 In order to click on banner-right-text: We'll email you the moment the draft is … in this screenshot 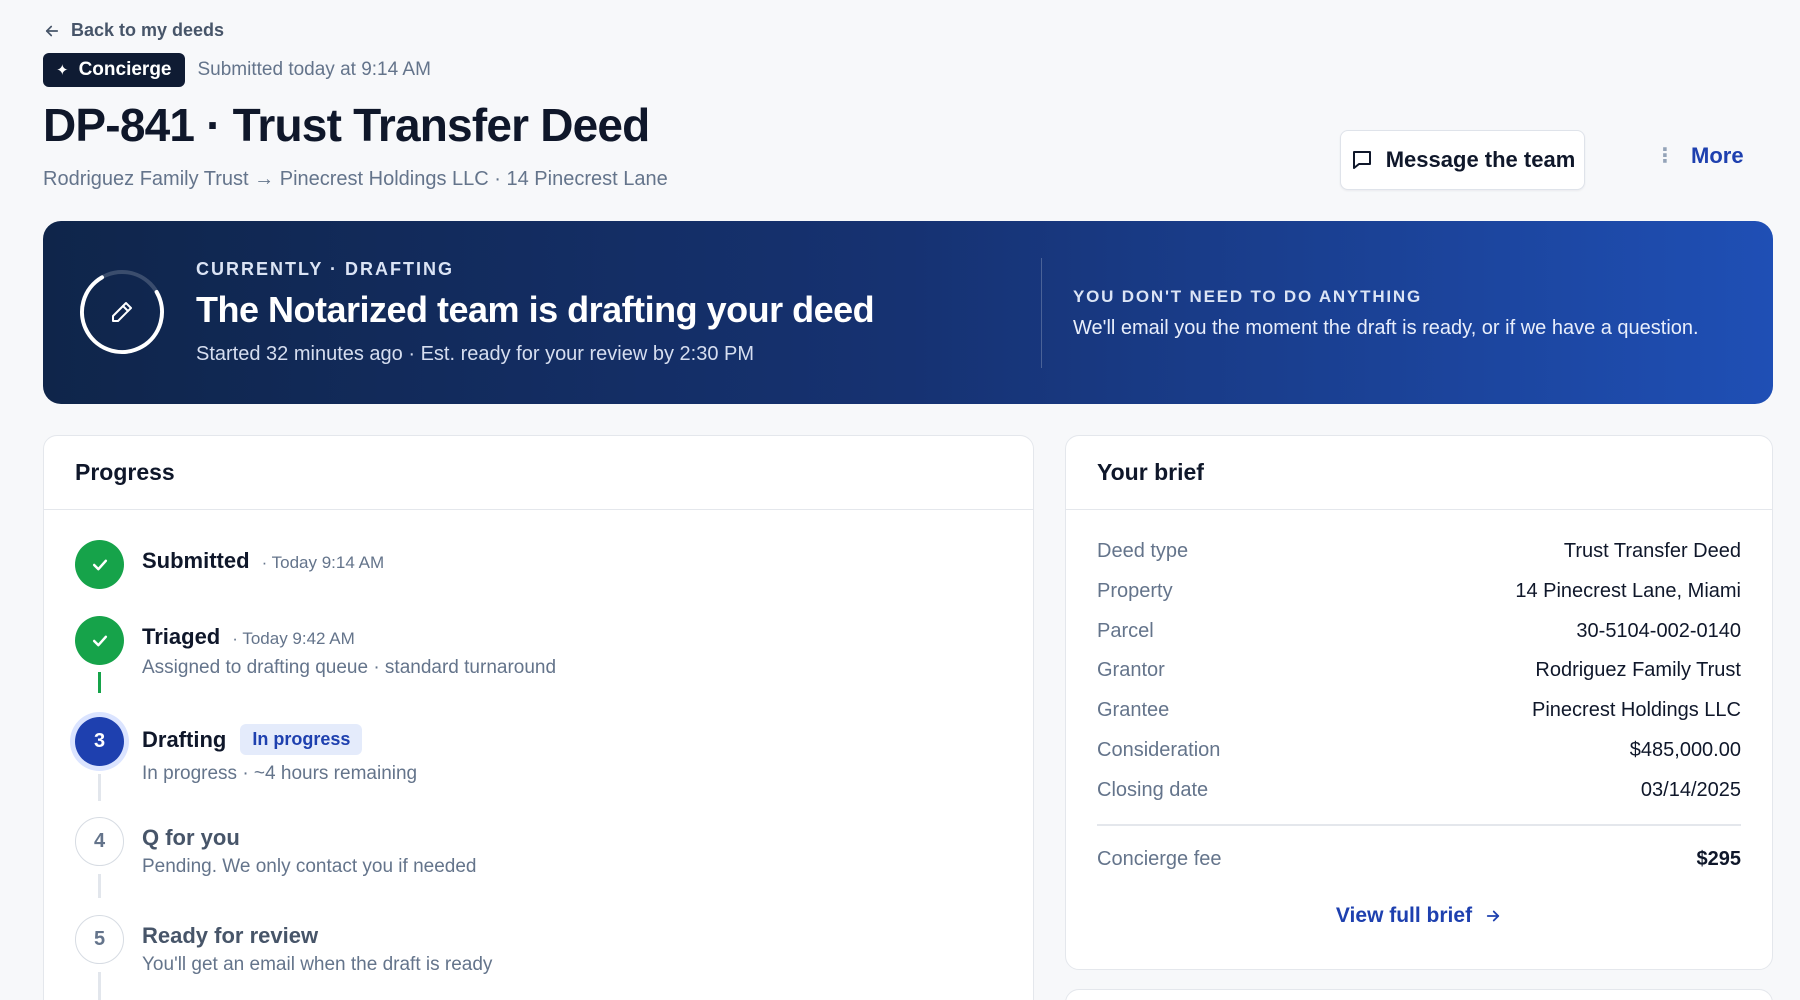, I will do `click(1386, 328)`.